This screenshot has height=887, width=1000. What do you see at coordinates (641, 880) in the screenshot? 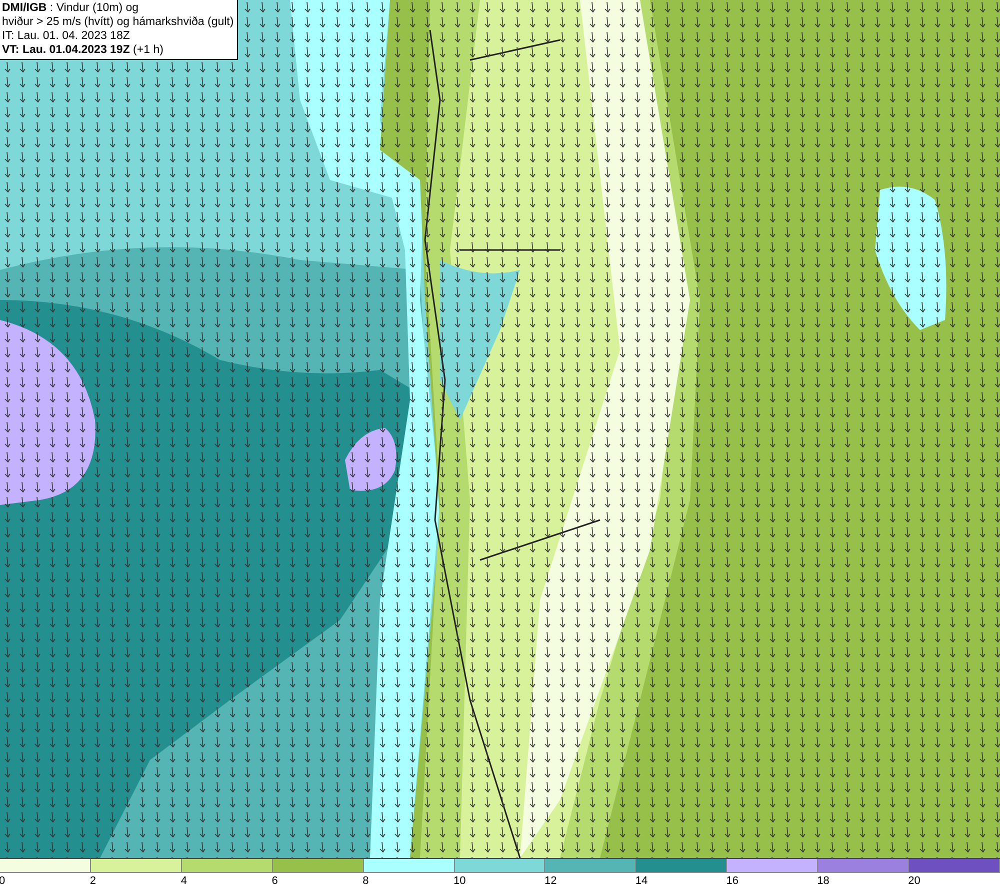
I see `legend-label: 14` at bounding box center [641, 880].